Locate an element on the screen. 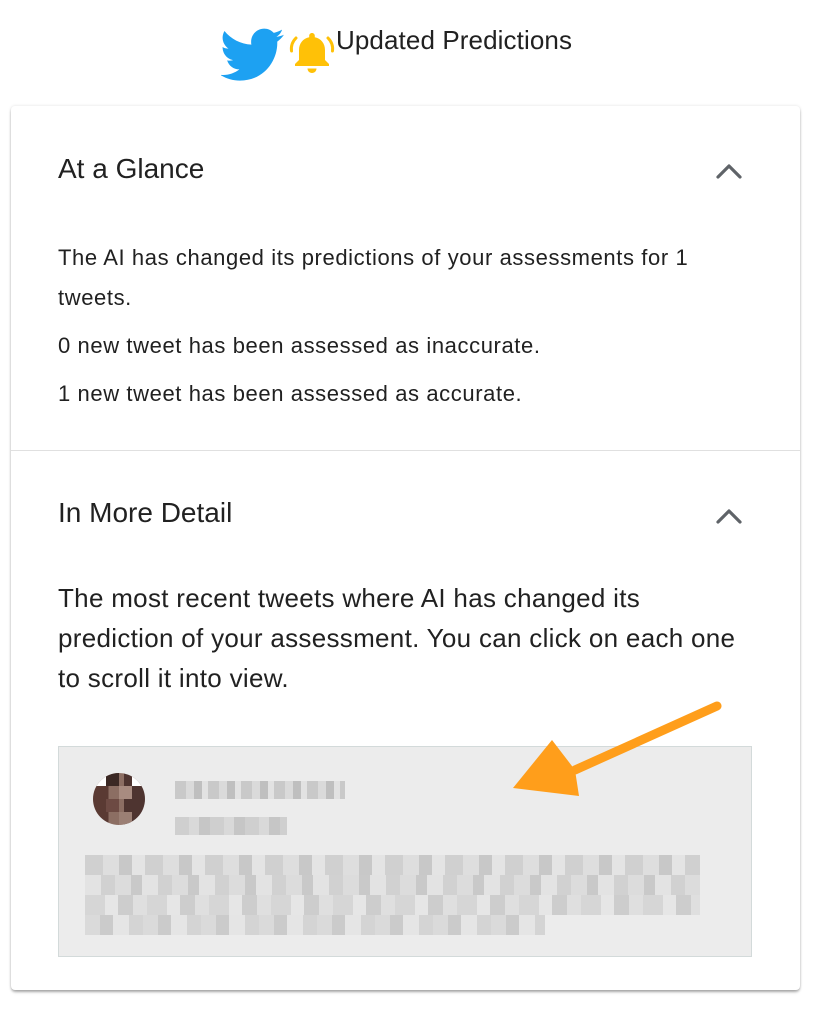  in-more-detail-title: In More Detail is located at coordinates (145, 512).